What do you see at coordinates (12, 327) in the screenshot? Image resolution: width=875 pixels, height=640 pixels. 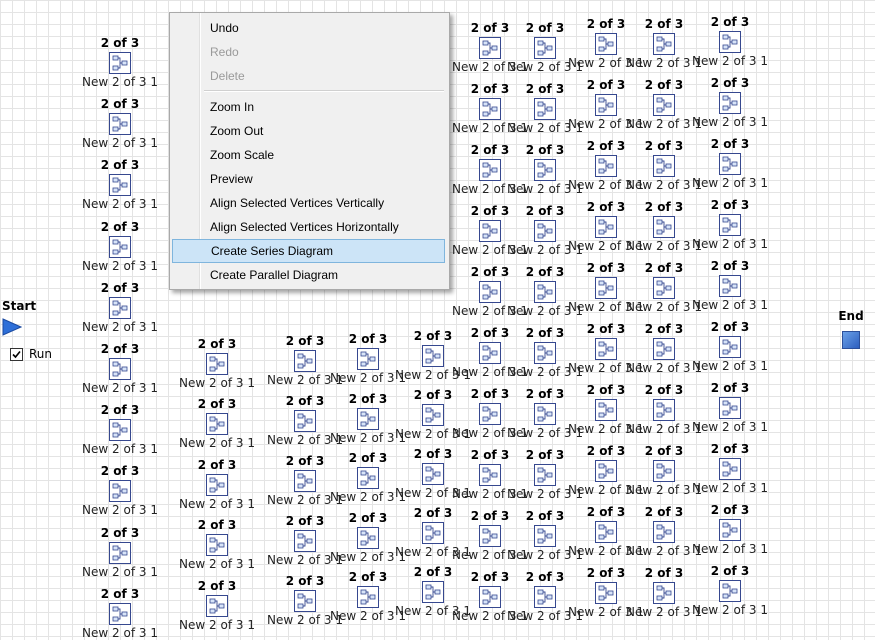 I see `start-arrow-icon` at bounding box center [12, 327].